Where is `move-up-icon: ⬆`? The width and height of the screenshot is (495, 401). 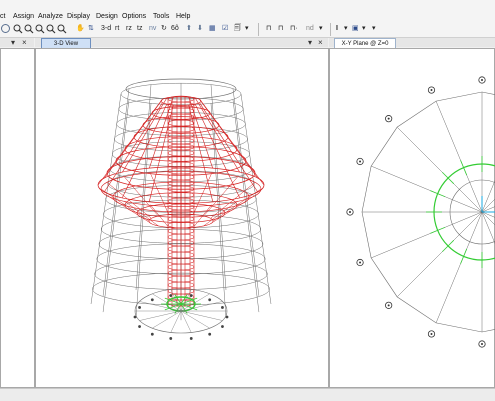
move-up-icon: ⬆ is located at coordinates (189, 29).